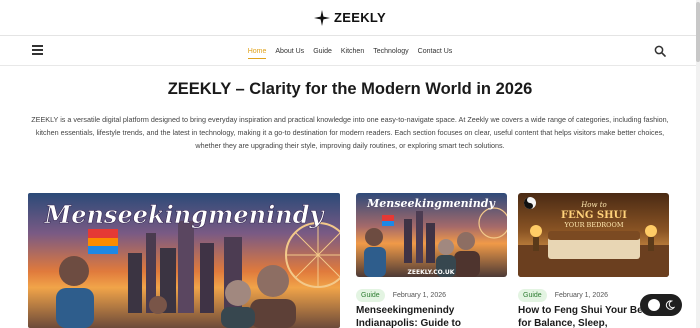  What do you see at coordinates (431, 272) in the screenshot?
I see `card-image-caption: ZEEKLY.CO.UK` at bounding box center [431, 272].